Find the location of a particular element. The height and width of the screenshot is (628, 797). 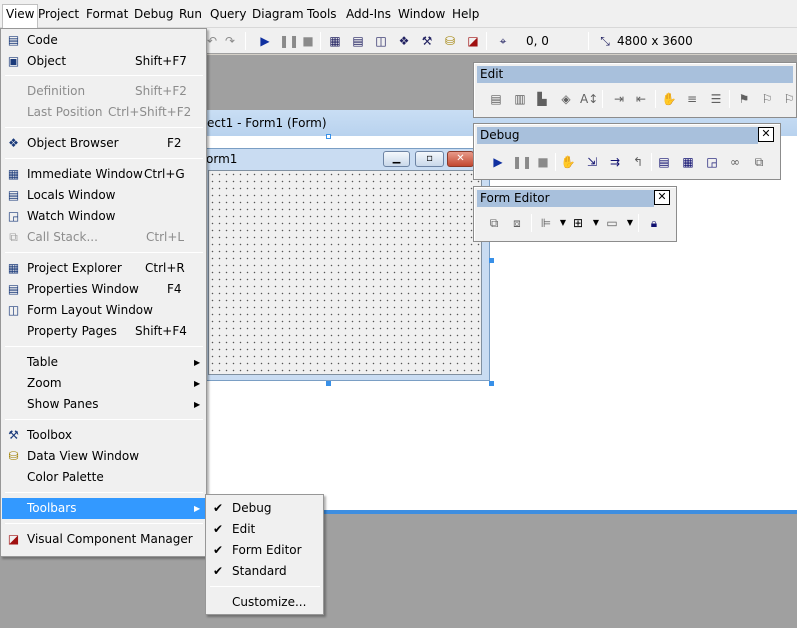

minimize-button: ▁ is located at coordinates (396, 159).